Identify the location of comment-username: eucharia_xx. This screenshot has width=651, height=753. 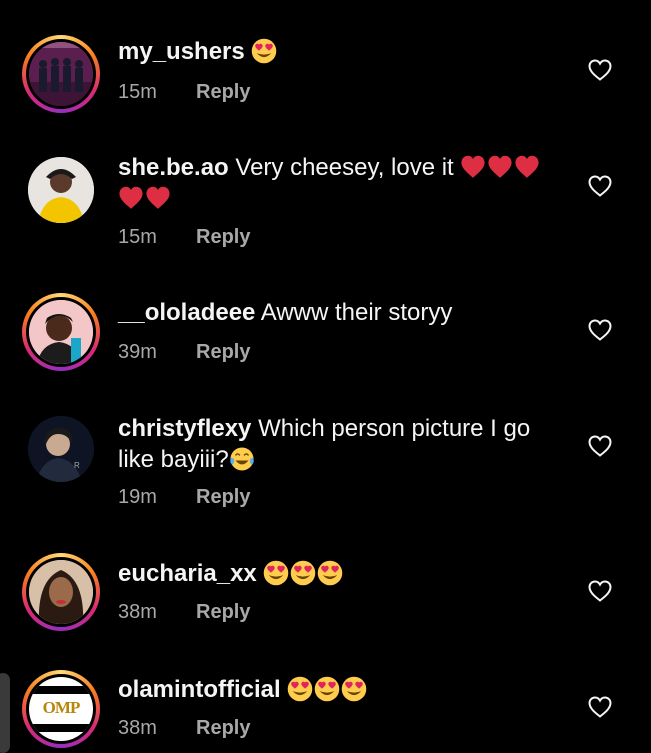
(187, 573).